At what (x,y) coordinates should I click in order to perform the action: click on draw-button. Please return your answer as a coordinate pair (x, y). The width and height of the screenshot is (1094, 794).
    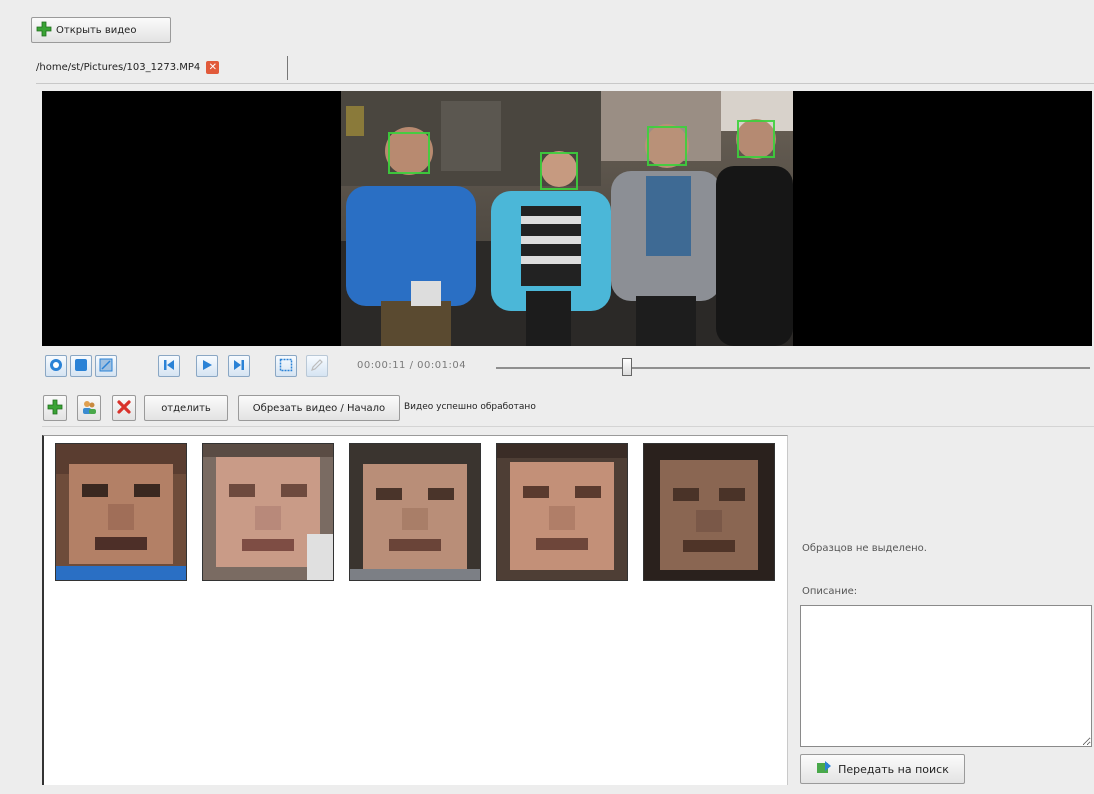
    Looking at the image, I should click on (317, 366).